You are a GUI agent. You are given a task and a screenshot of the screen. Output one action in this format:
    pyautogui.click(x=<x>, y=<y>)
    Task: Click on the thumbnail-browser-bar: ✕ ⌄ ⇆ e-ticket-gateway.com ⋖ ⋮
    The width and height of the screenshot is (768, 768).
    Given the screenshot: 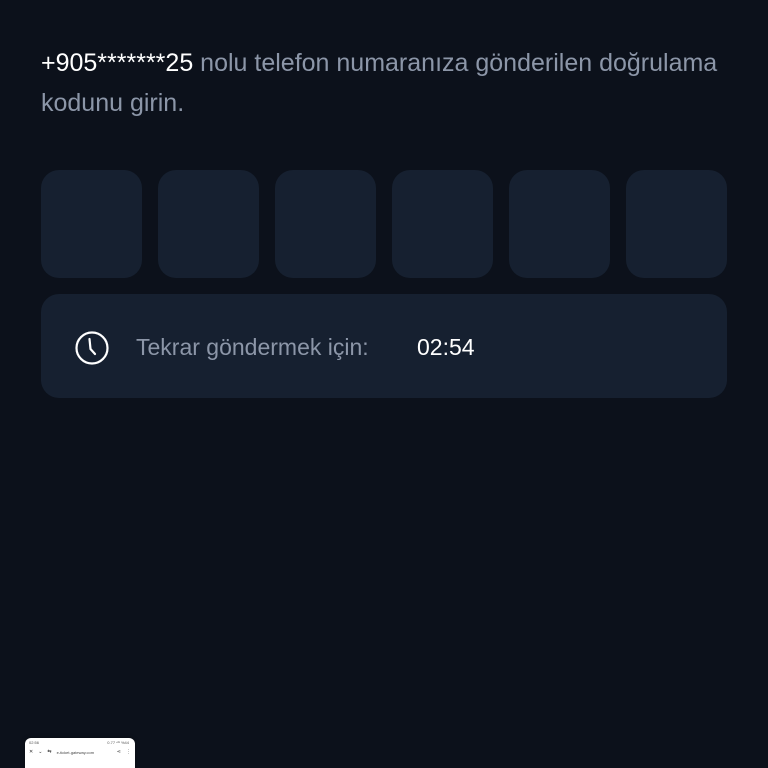 What is the action you would take?
    pyautogui.click(x=80, y=752)
    